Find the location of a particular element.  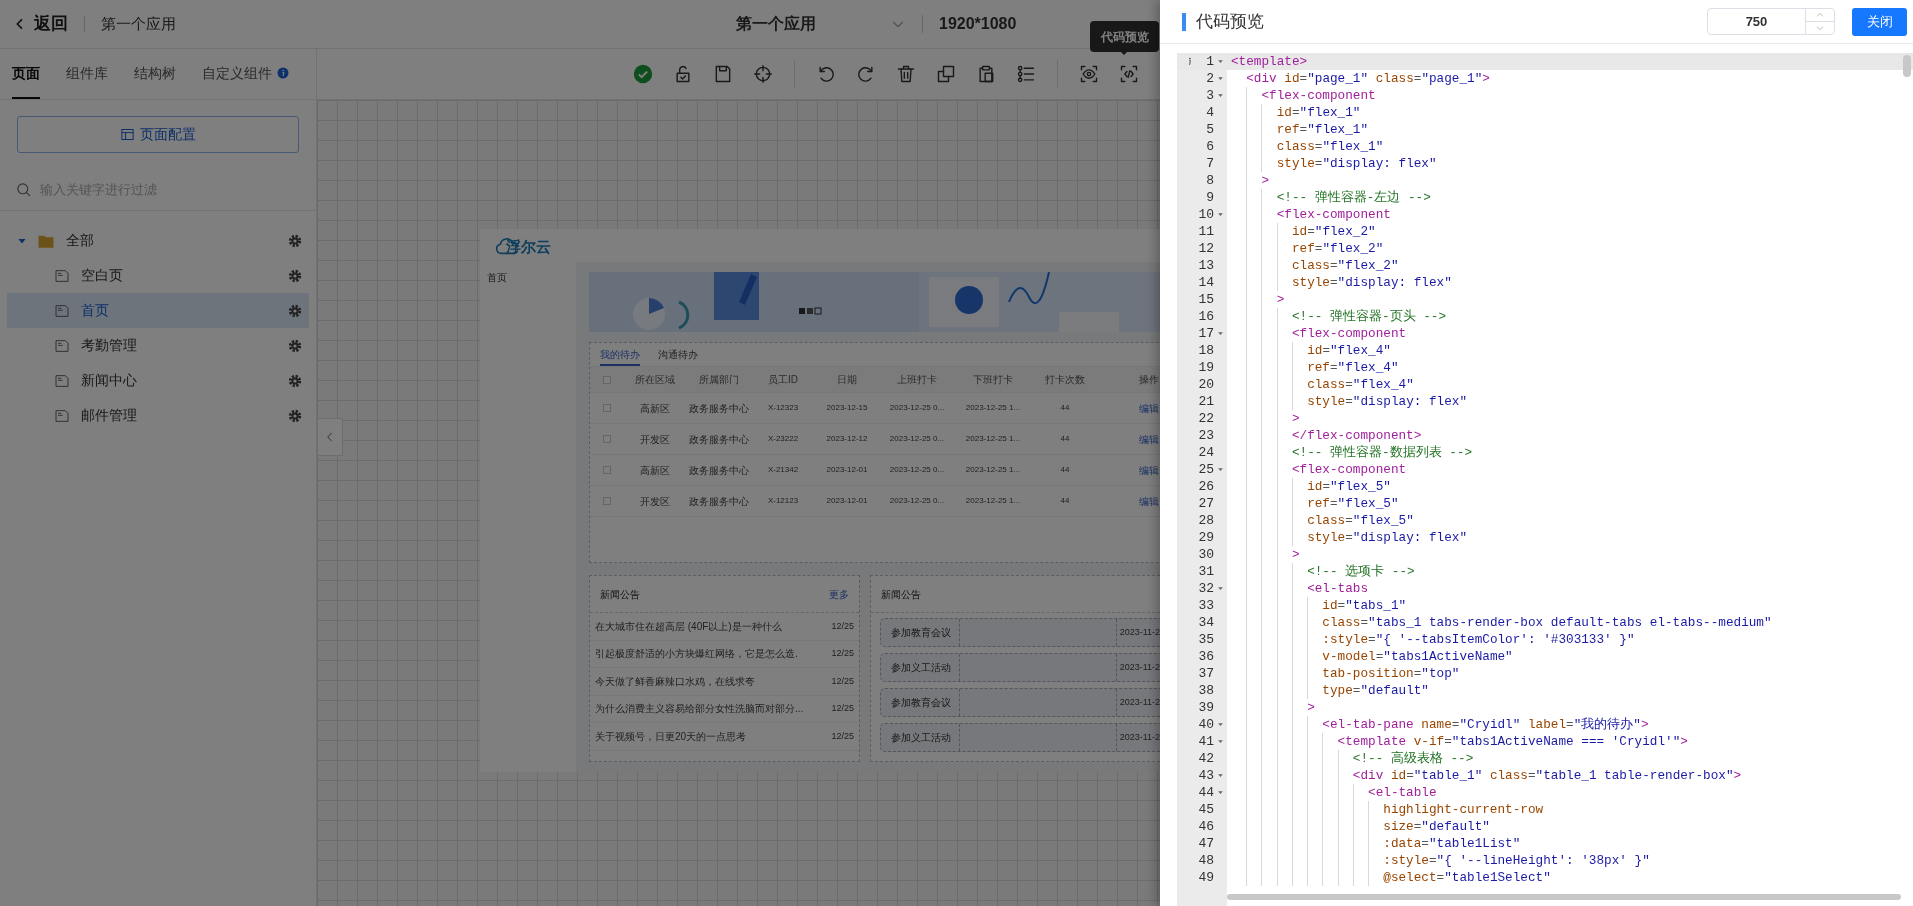

page-config-button: 页面配置 is located at coordinates (158, 134).